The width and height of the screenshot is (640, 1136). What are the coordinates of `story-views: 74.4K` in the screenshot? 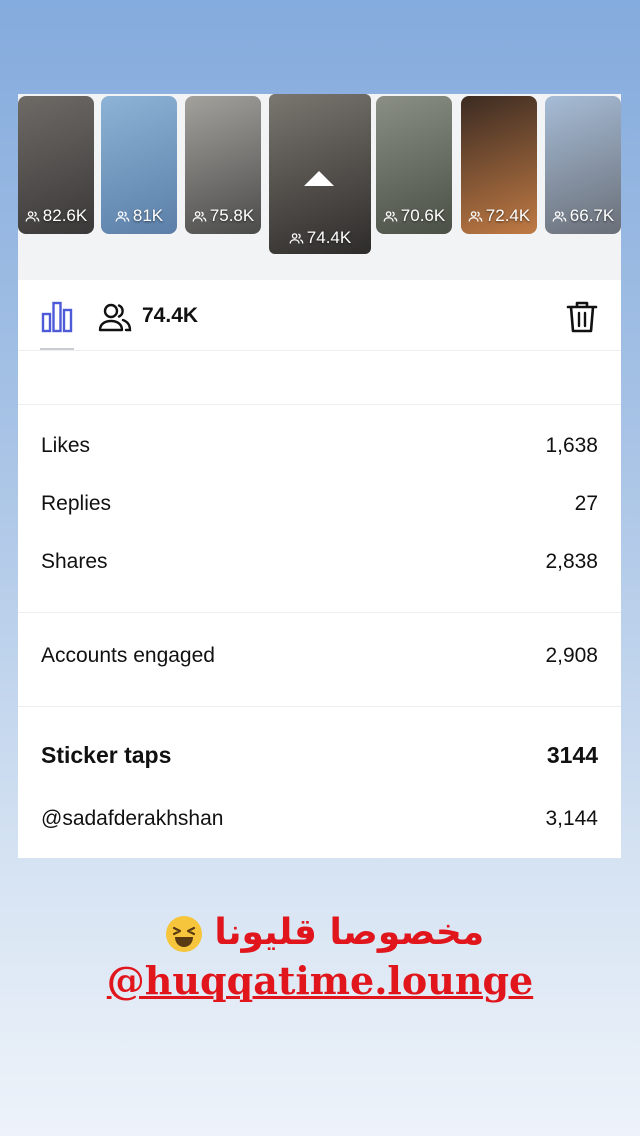 It's located at (320, 238).